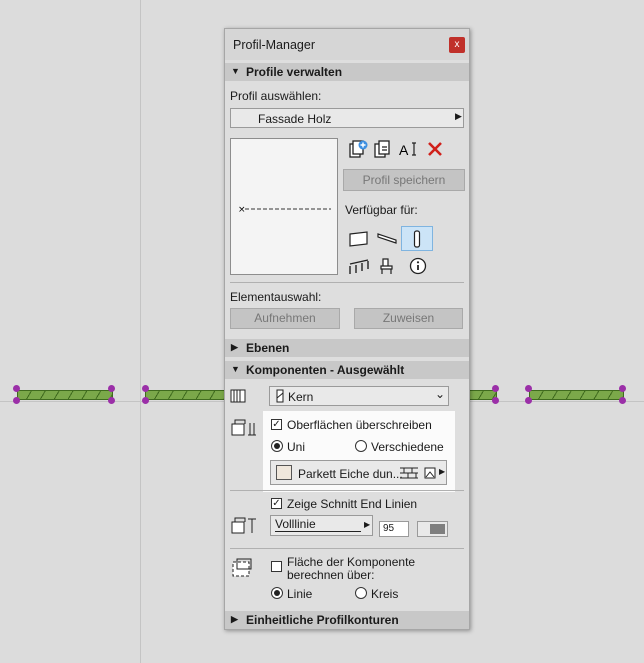 This screenshot has height=663, width=644. What do you see at coordinates (276, 297) in the screenshot?
I see `element-selection-label: Elementauswahl:` at bounding box center [276, 297].